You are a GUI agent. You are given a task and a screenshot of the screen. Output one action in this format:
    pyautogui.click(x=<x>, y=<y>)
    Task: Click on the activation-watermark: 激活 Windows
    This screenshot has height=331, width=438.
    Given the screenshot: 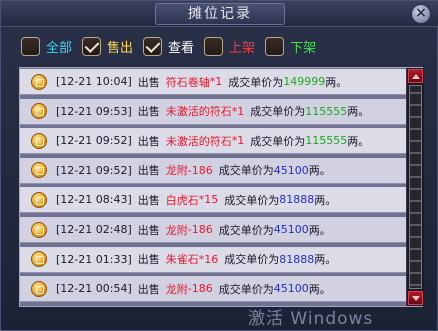 What is the action you would take?
    pyautogui.click(x=311, y=319)
    